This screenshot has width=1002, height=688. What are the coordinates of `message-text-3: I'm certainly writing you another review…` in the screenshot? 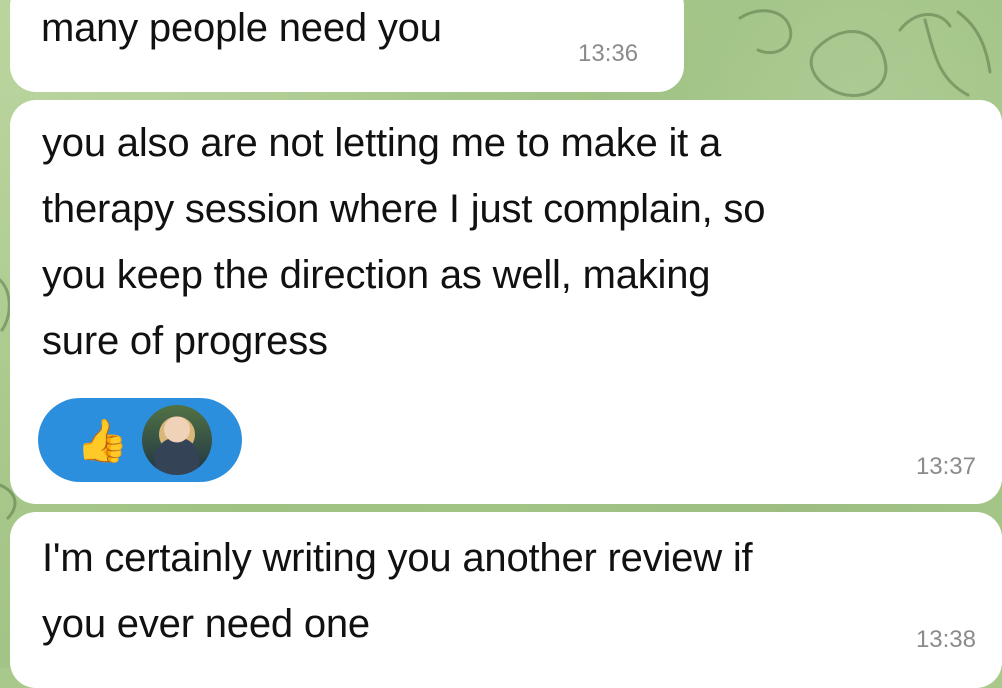 It's located at (397, 591).